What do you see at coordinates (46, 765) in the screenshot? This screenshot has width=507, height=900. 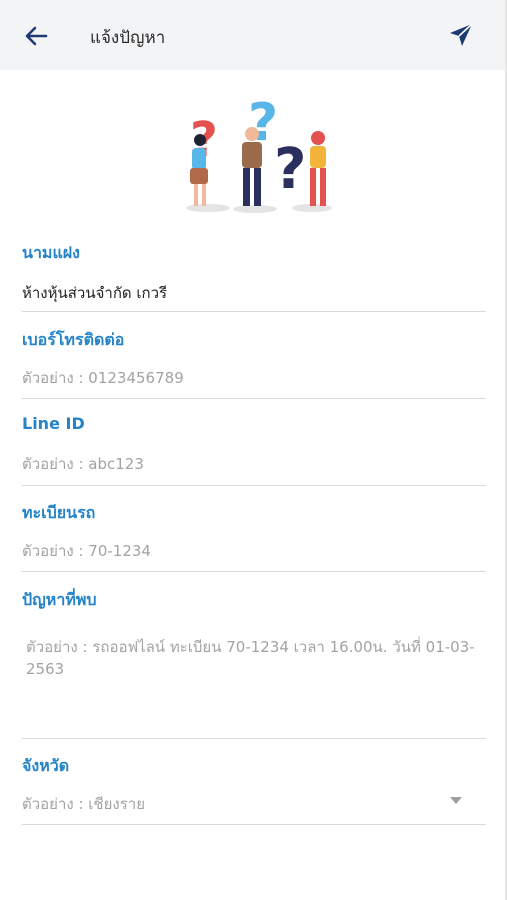 I see `province-label: จังหวัด` at bounding box center [46, 765].